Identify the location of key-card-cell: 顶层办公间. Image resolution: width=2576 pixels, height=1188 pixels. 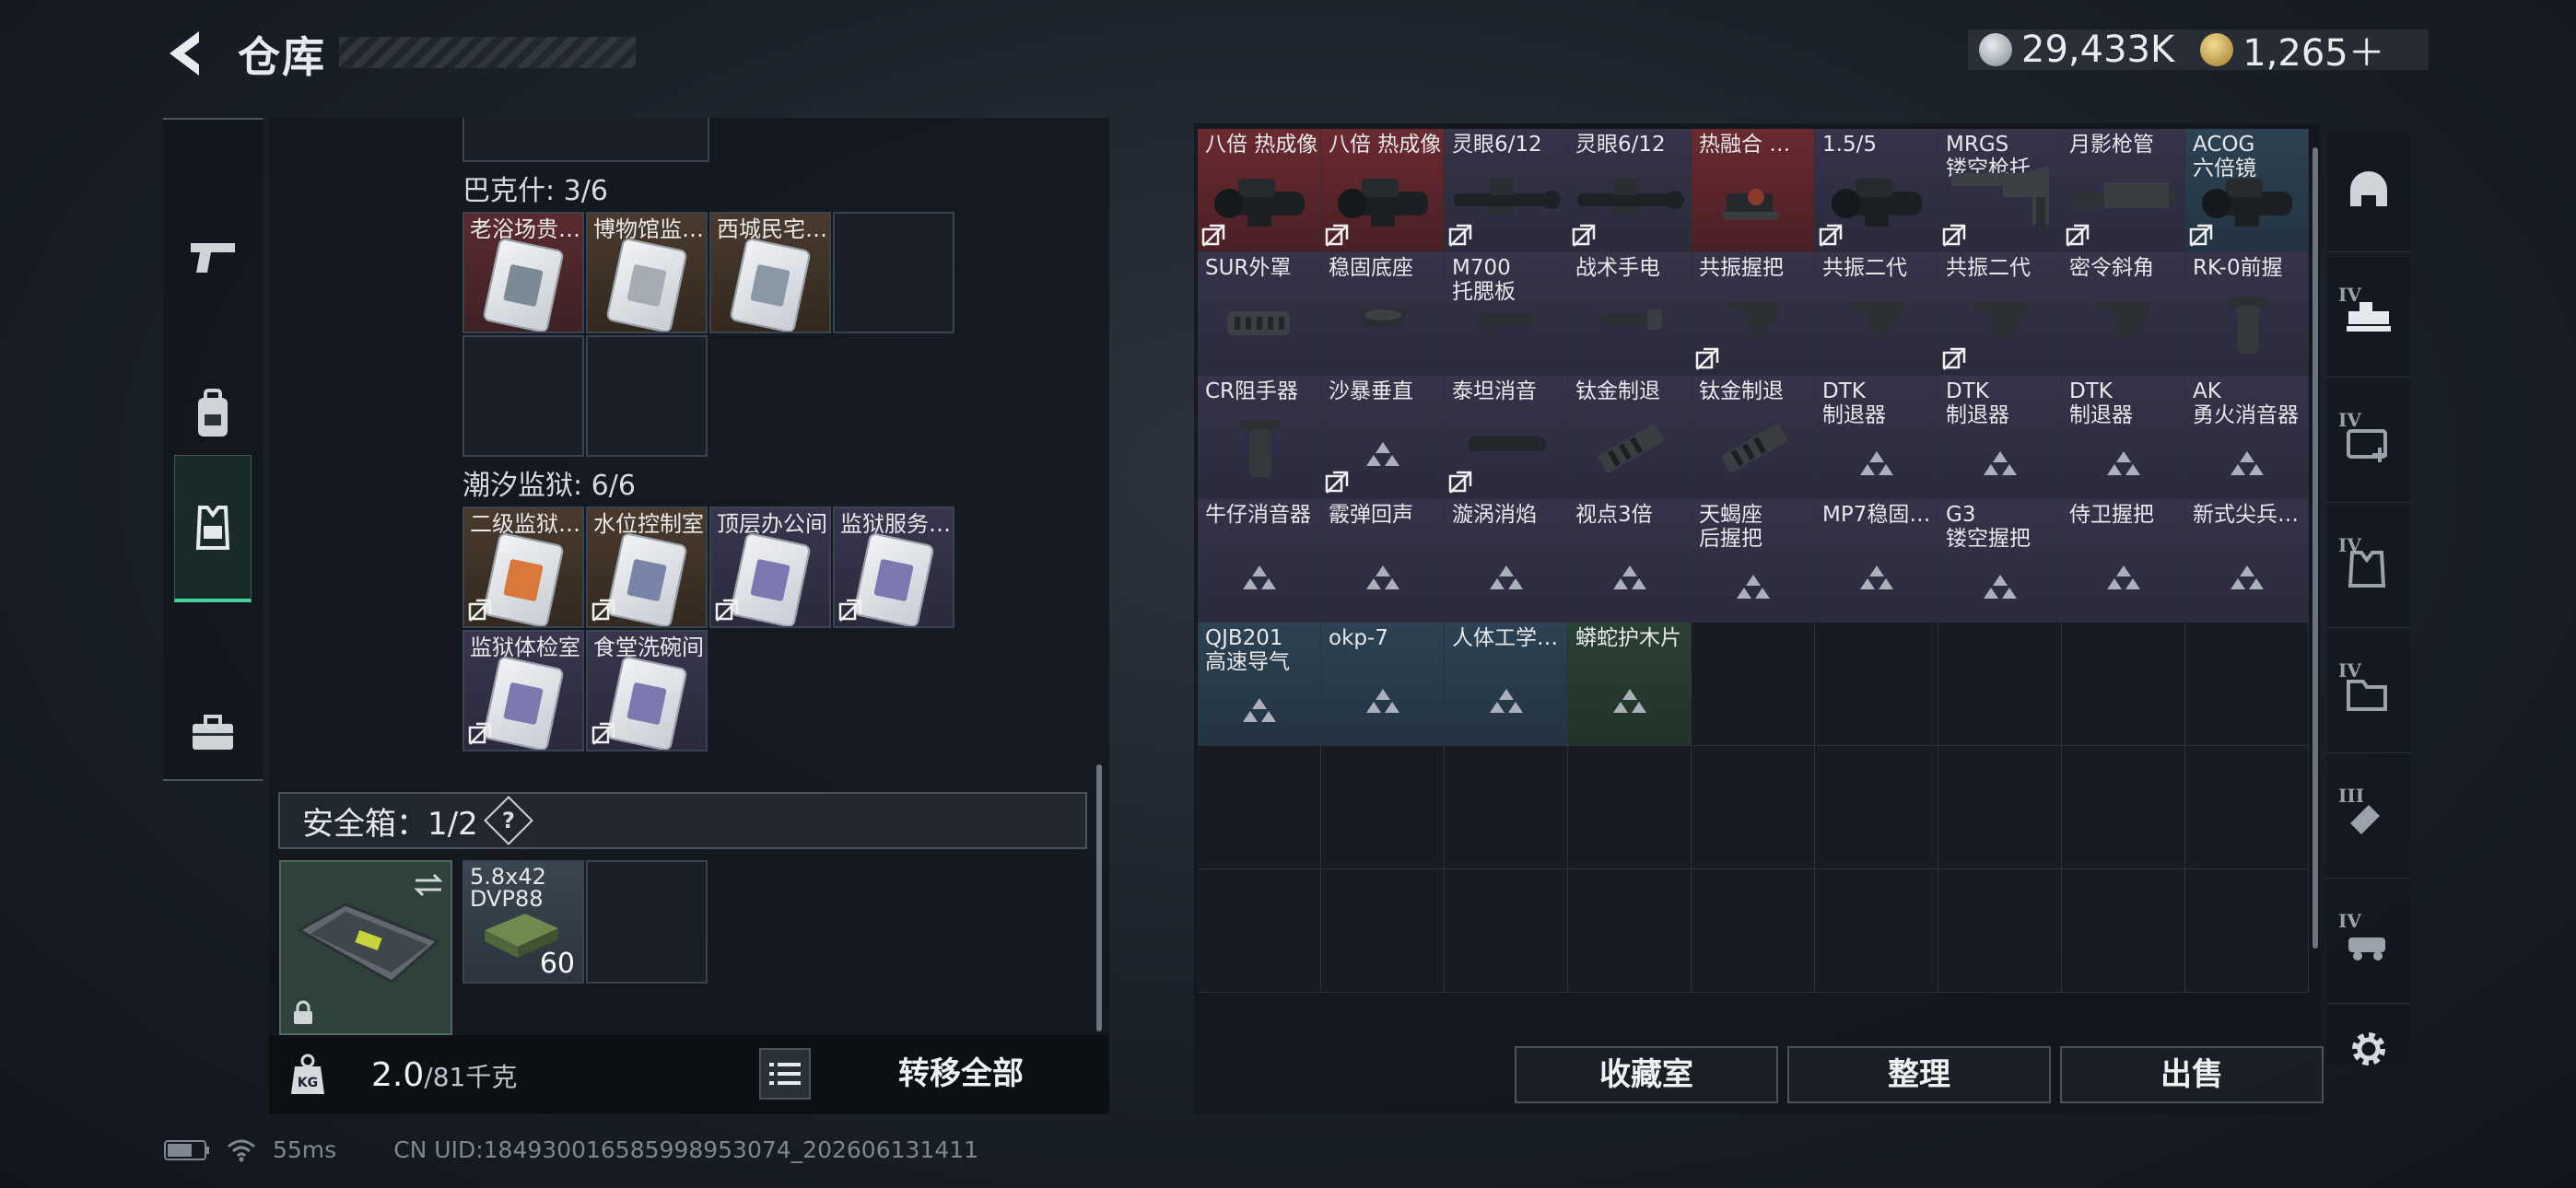
(770, 567).